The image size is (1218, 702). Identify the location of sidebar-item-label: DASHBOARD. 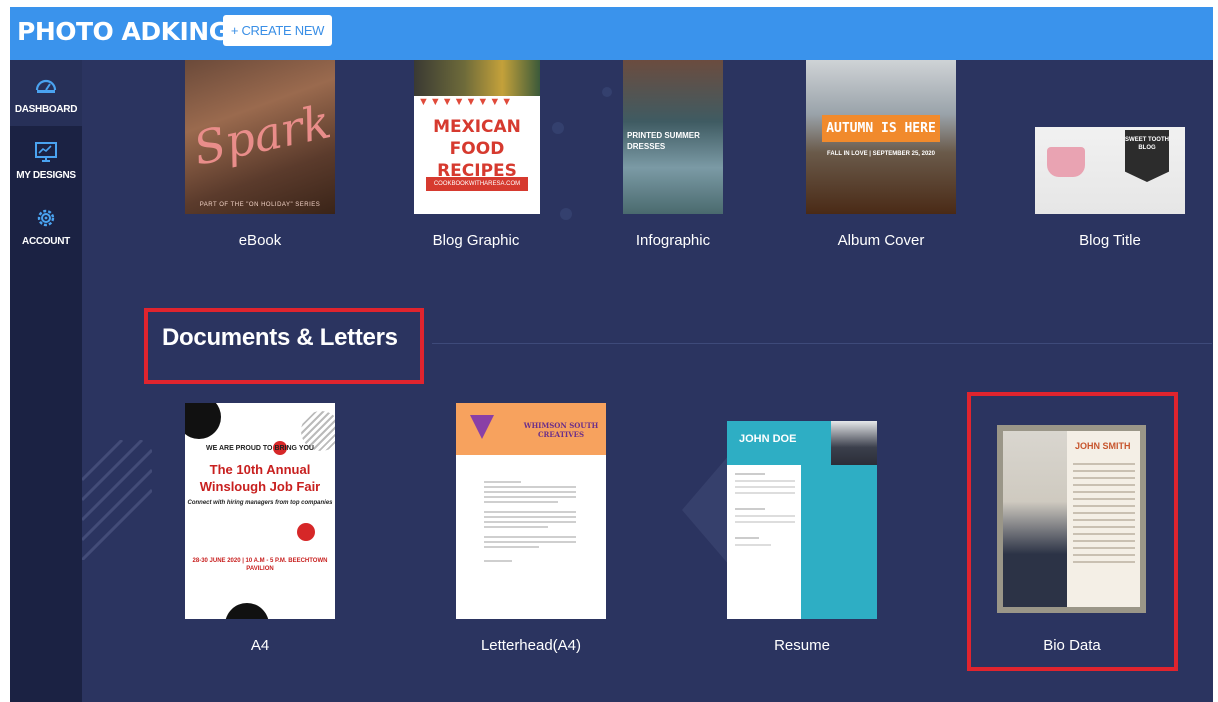
(46, 109).